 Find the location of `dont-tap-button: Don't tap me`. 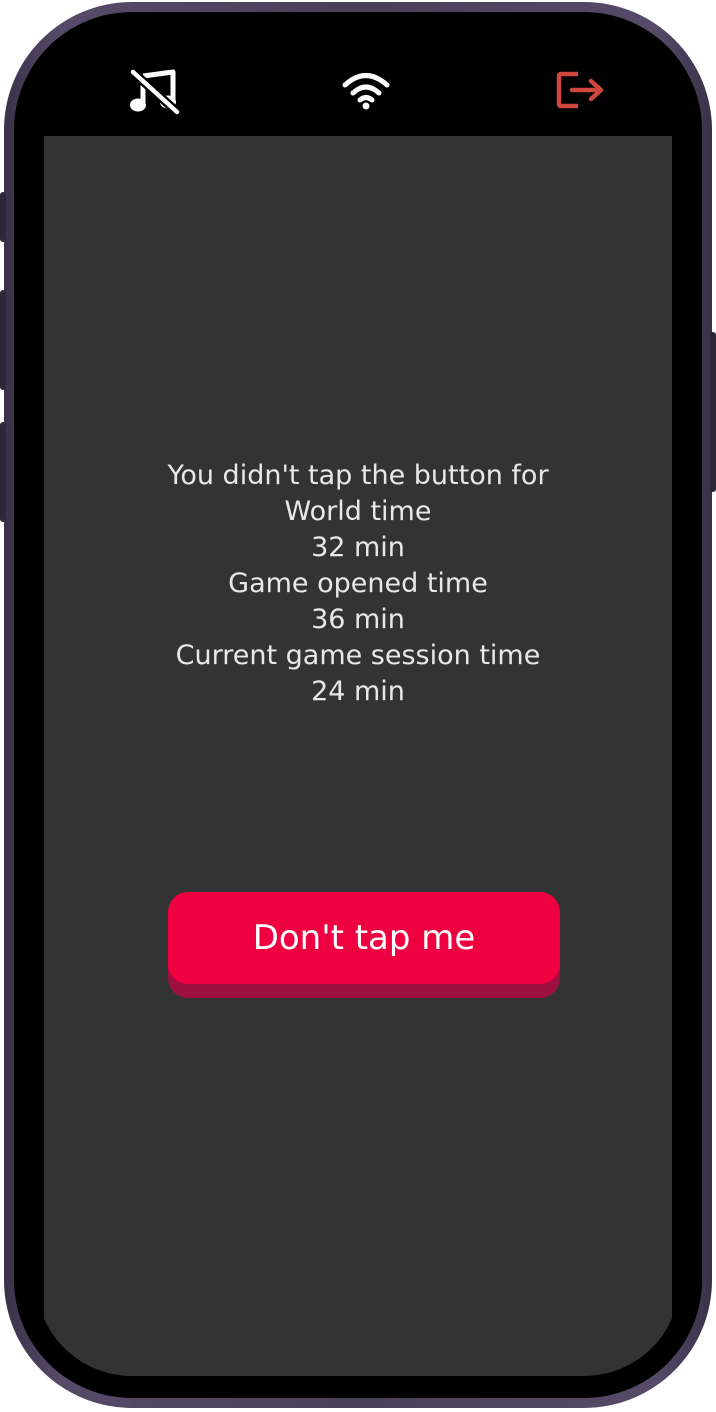

dont-tap-button: Don't tap me is located at coordinates (364, 938).